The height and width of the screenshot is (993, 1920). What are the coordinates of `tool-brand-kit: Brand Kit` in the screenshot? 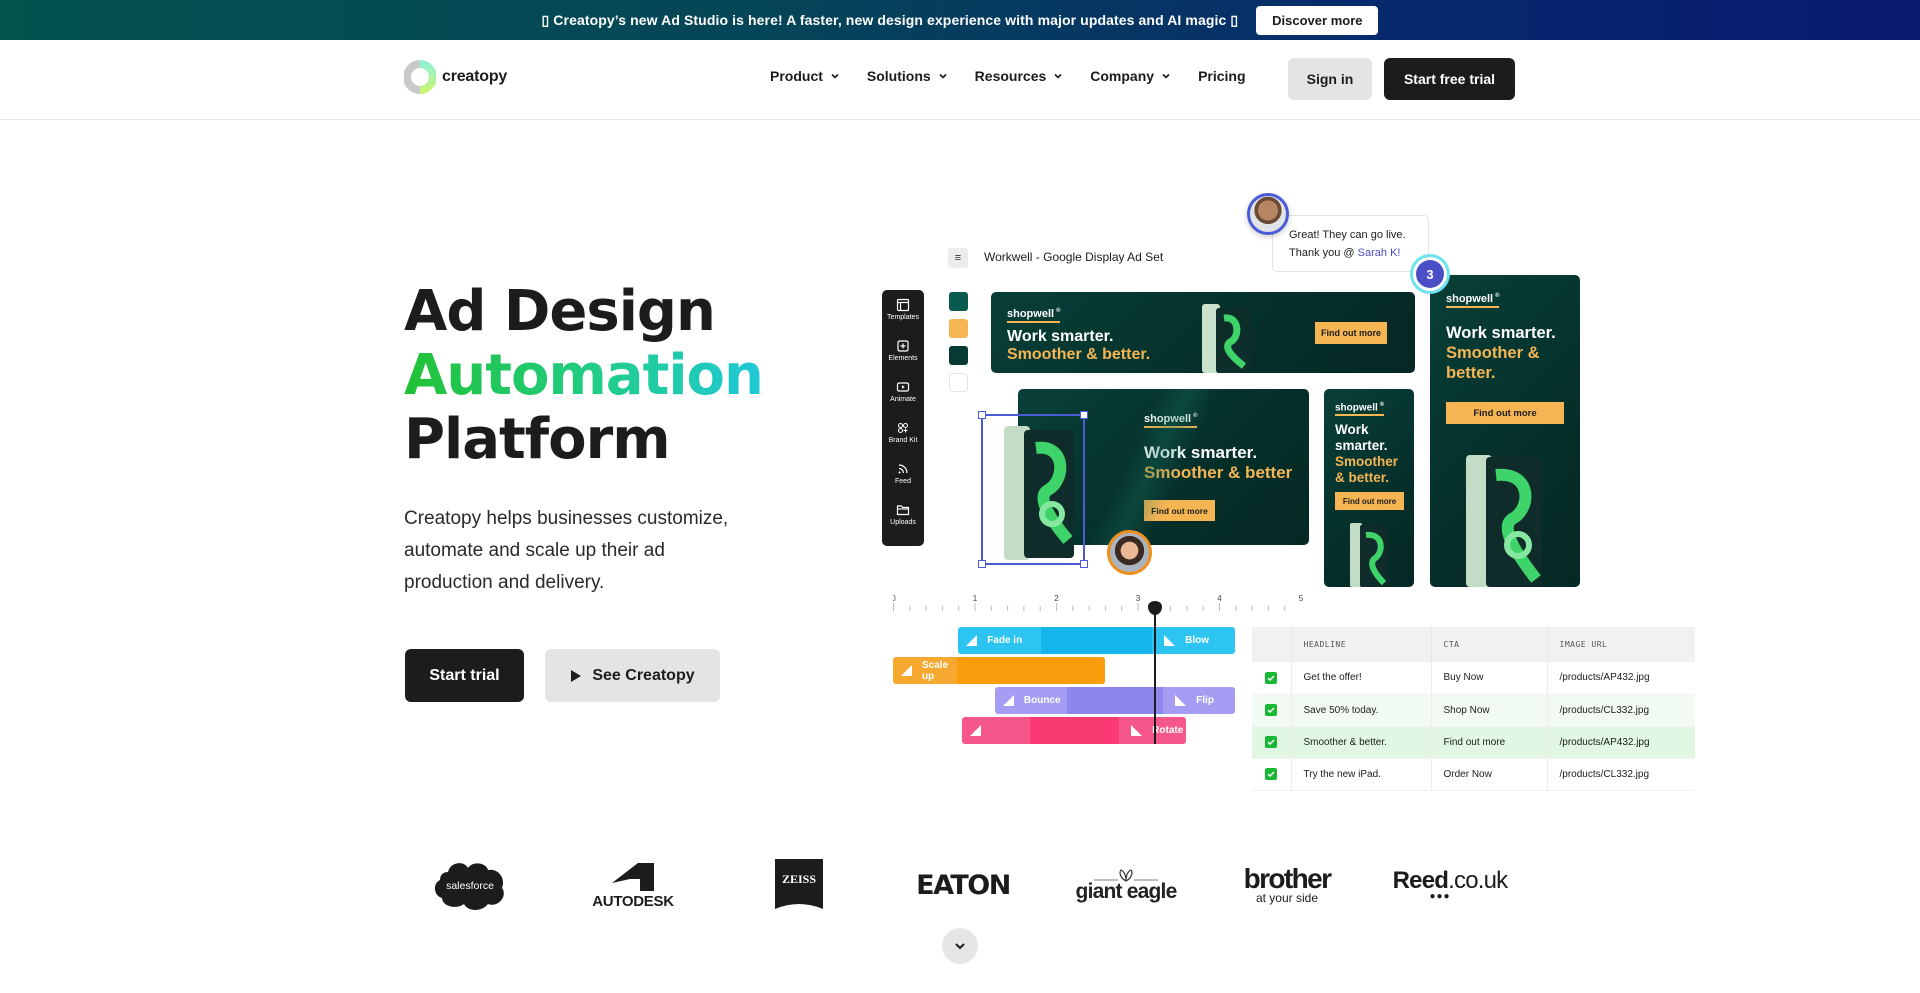 It's located at (903, 437).